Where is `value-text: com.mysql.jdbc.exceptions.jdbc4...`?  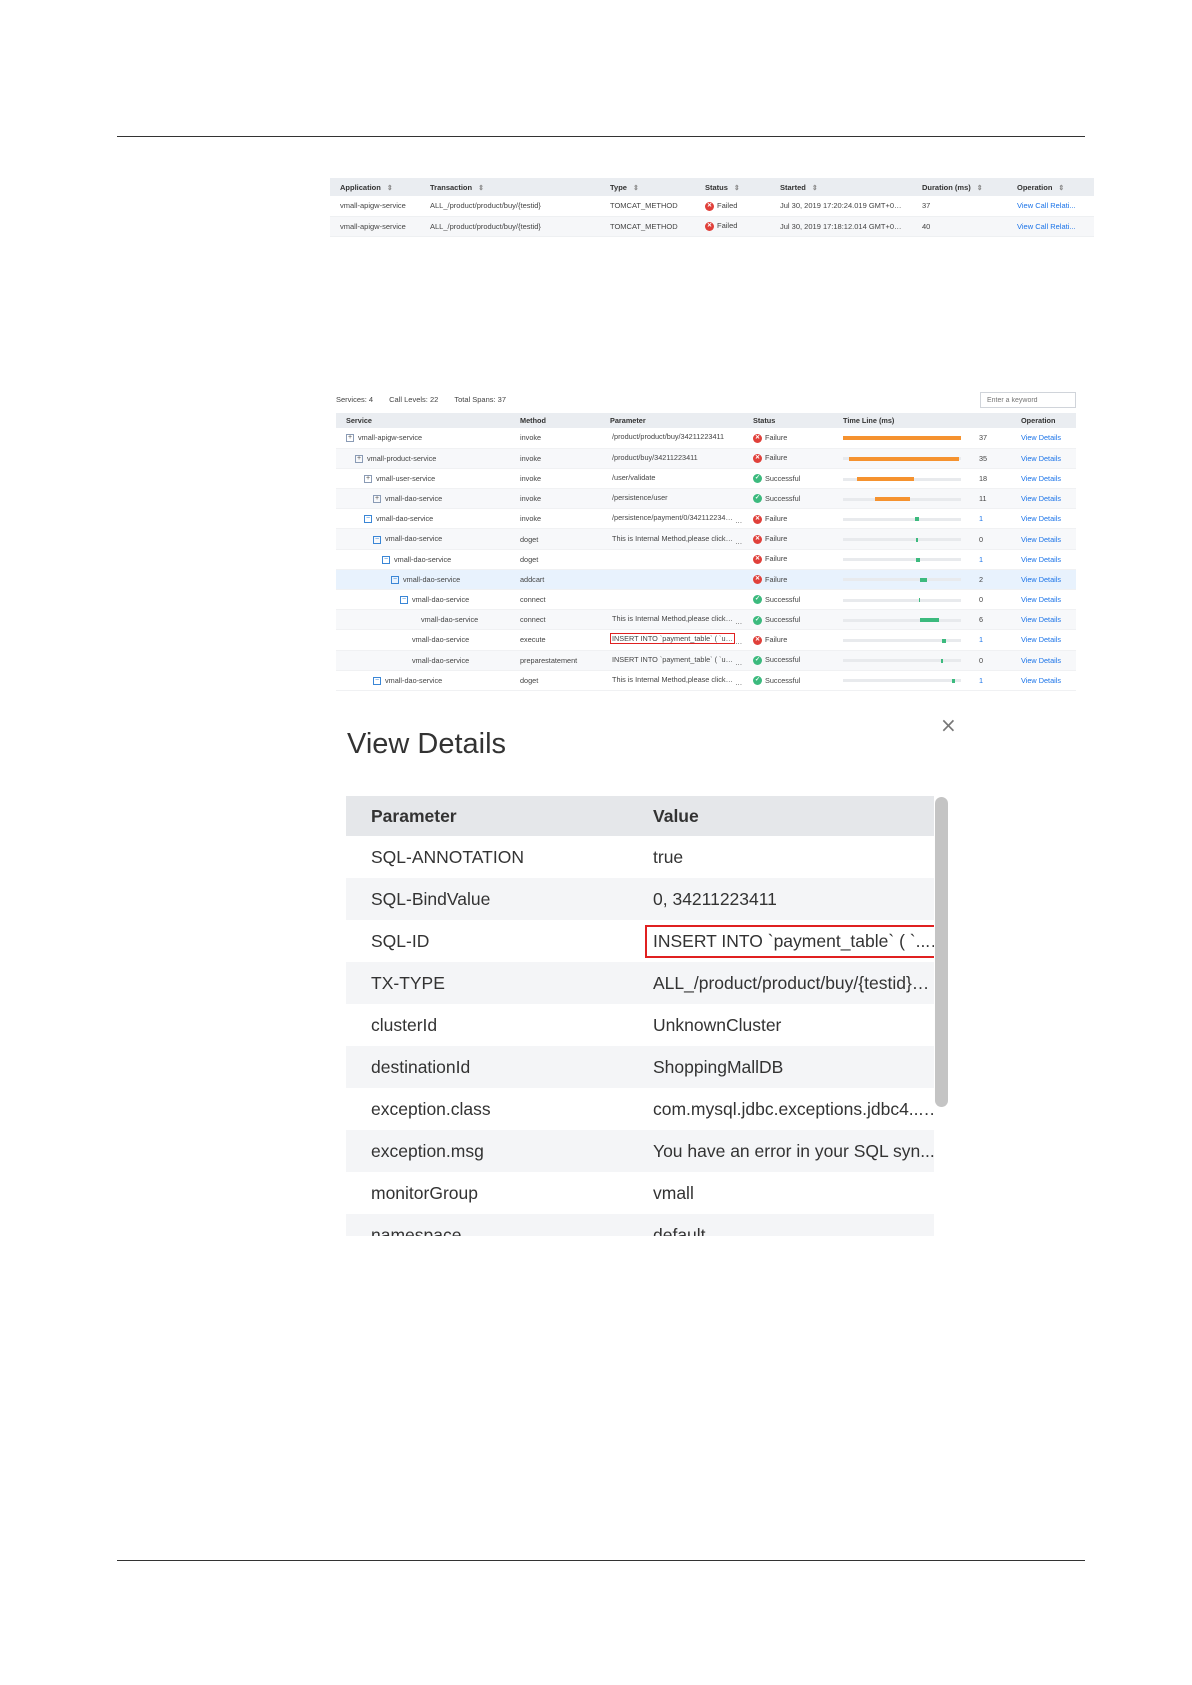
value-text: com.mysql.jdbc.exceptions.jdbc4... is located at coordinates (788, 1108).